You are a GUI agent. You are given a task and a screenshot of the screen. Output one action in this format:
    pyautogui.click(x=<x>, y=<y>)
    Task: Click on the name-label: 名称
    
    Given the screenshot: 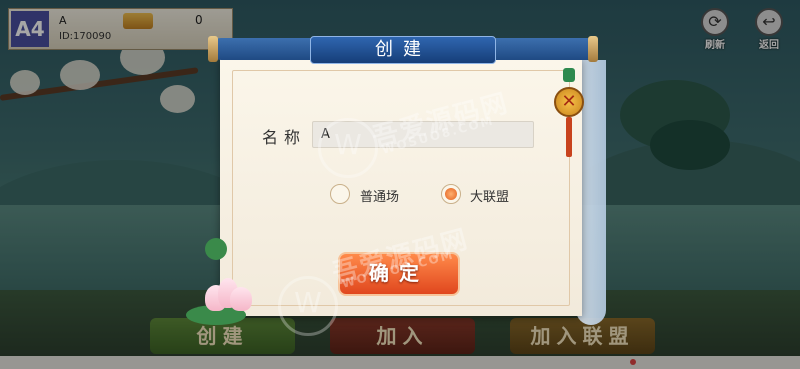 What is the action you would take?
    pyautogui.click(x=284, y=137)
    